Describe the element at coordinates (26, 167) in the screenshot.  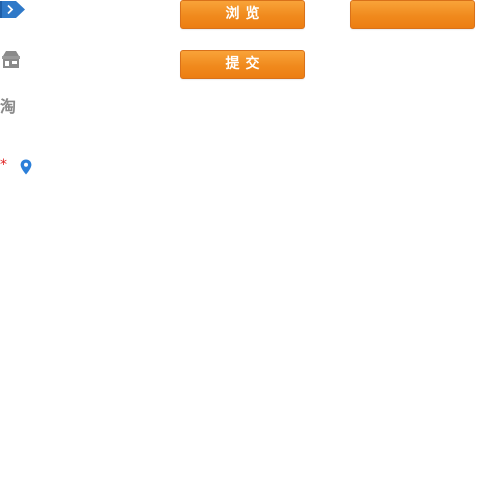
I see `location-pin-icon` at that location.